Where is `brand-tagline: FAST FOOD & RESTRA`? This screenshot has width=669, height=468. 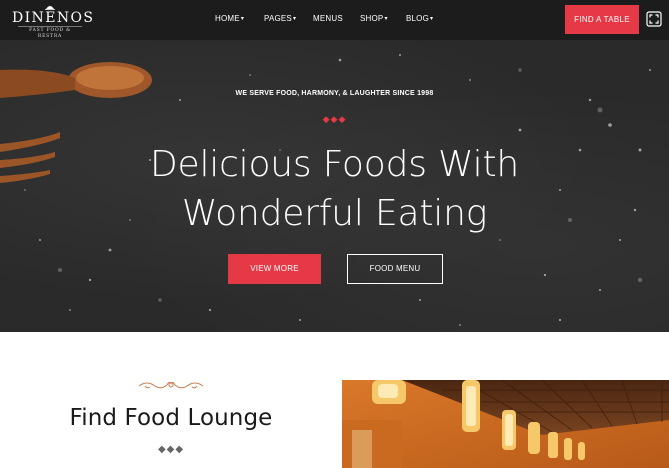 brand-tagline: FAST FOOD & RESTRA is located at coordinates (50, 33).